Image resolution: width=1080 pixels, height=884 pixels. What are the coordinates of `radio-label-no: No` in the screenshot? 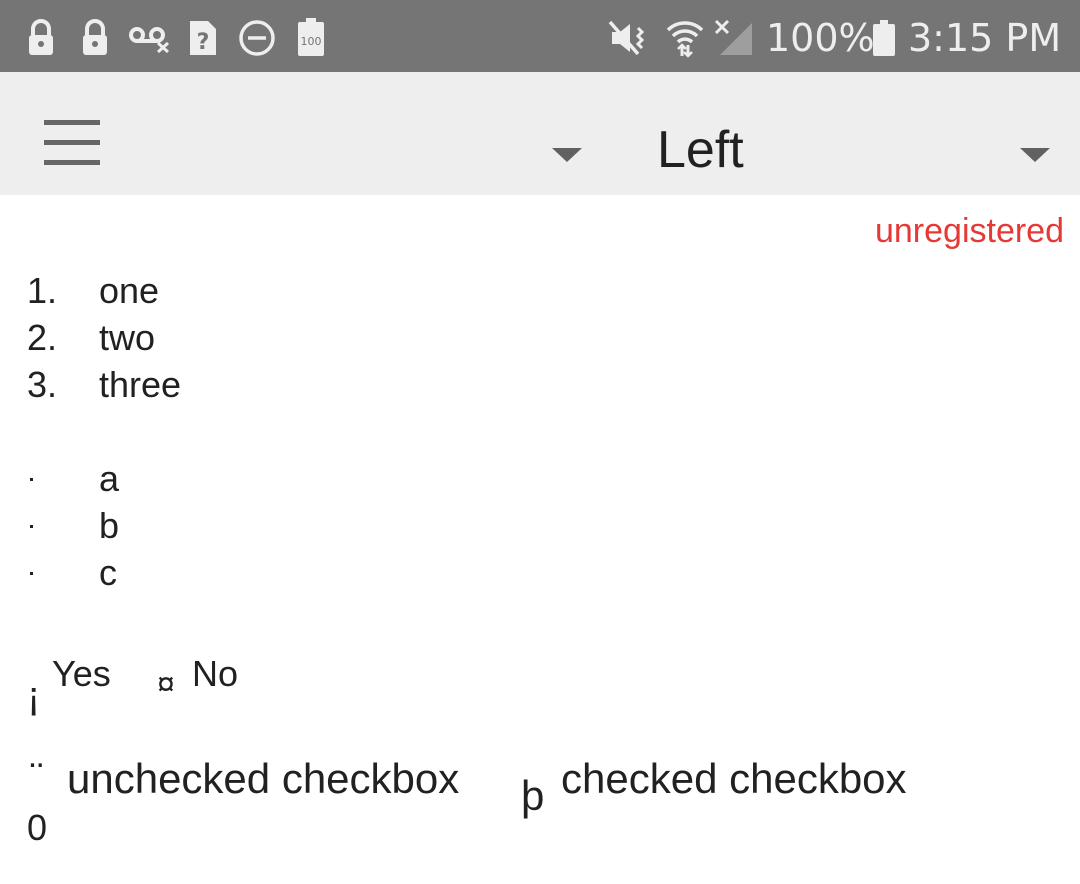 It's located at (215, 673).